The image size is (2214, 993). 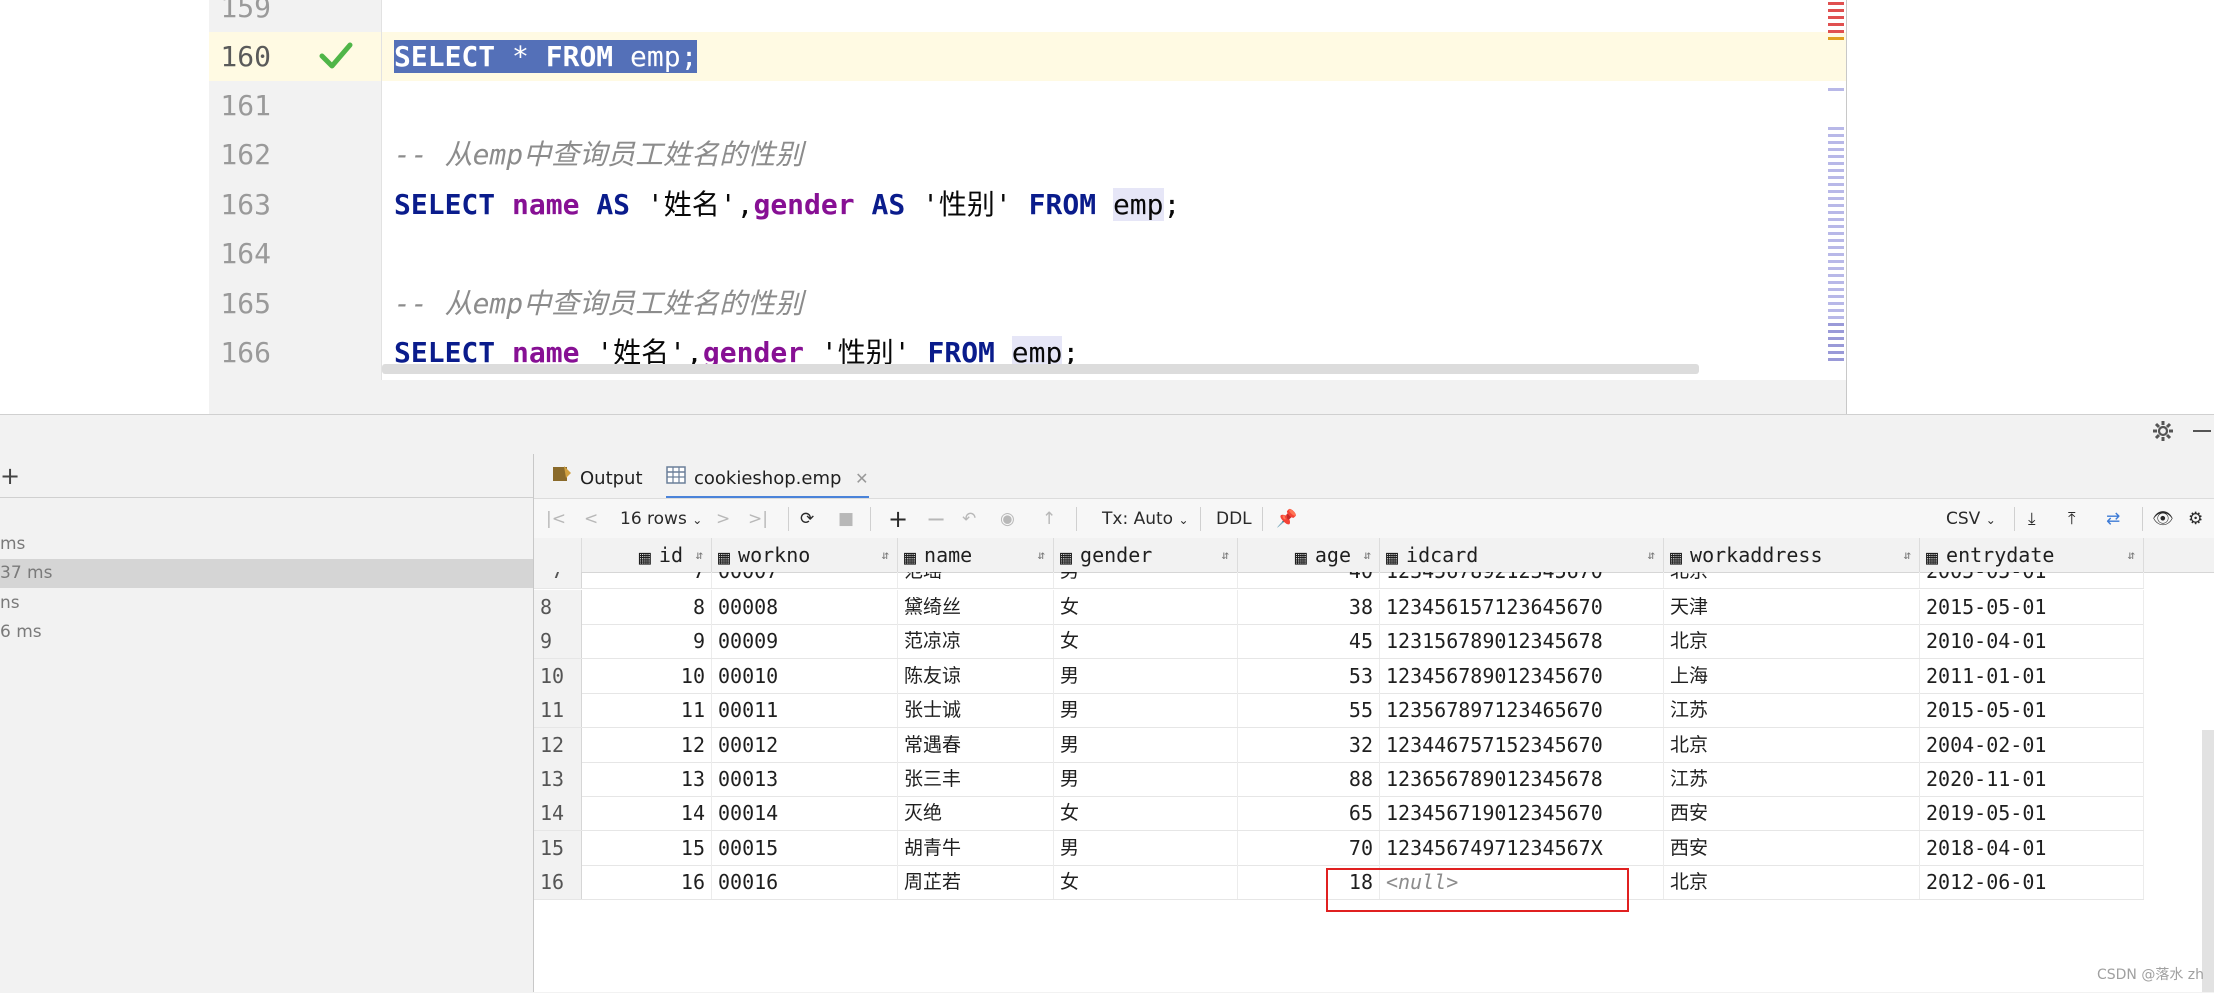 I want to click on cell-id: 12, so click(x=647, y=744).